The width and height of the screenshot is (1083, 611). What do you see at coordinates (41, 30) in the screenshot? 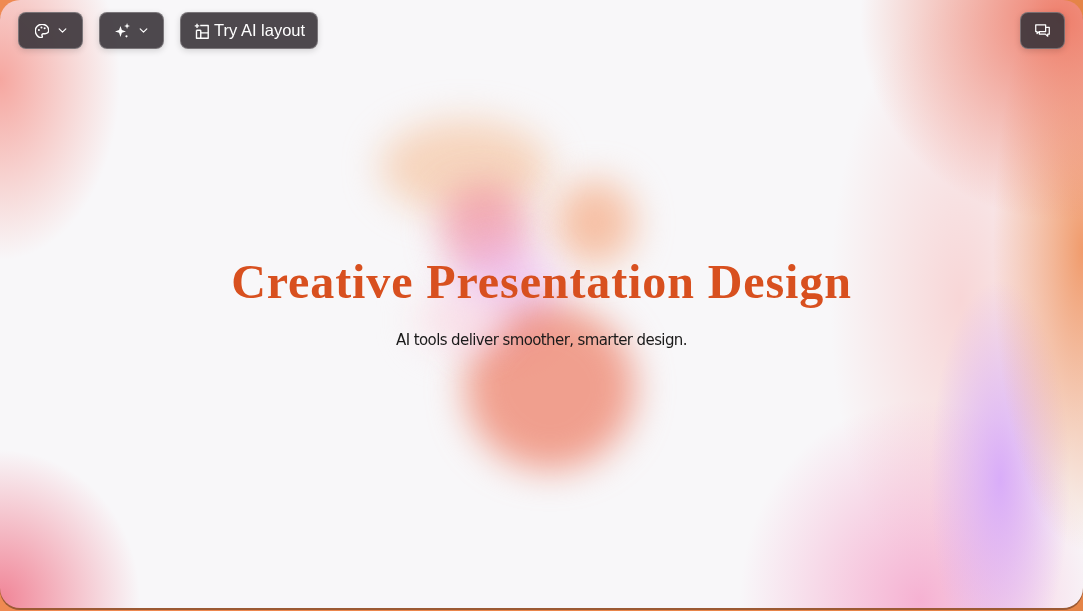
I see `palette-icon` at bounding box center [41, 30].